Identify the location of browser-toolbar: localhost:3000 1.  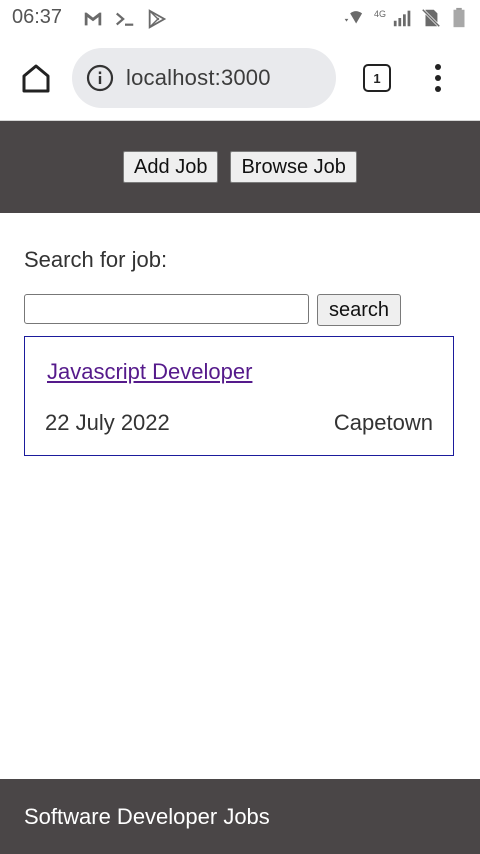
(240, 78).